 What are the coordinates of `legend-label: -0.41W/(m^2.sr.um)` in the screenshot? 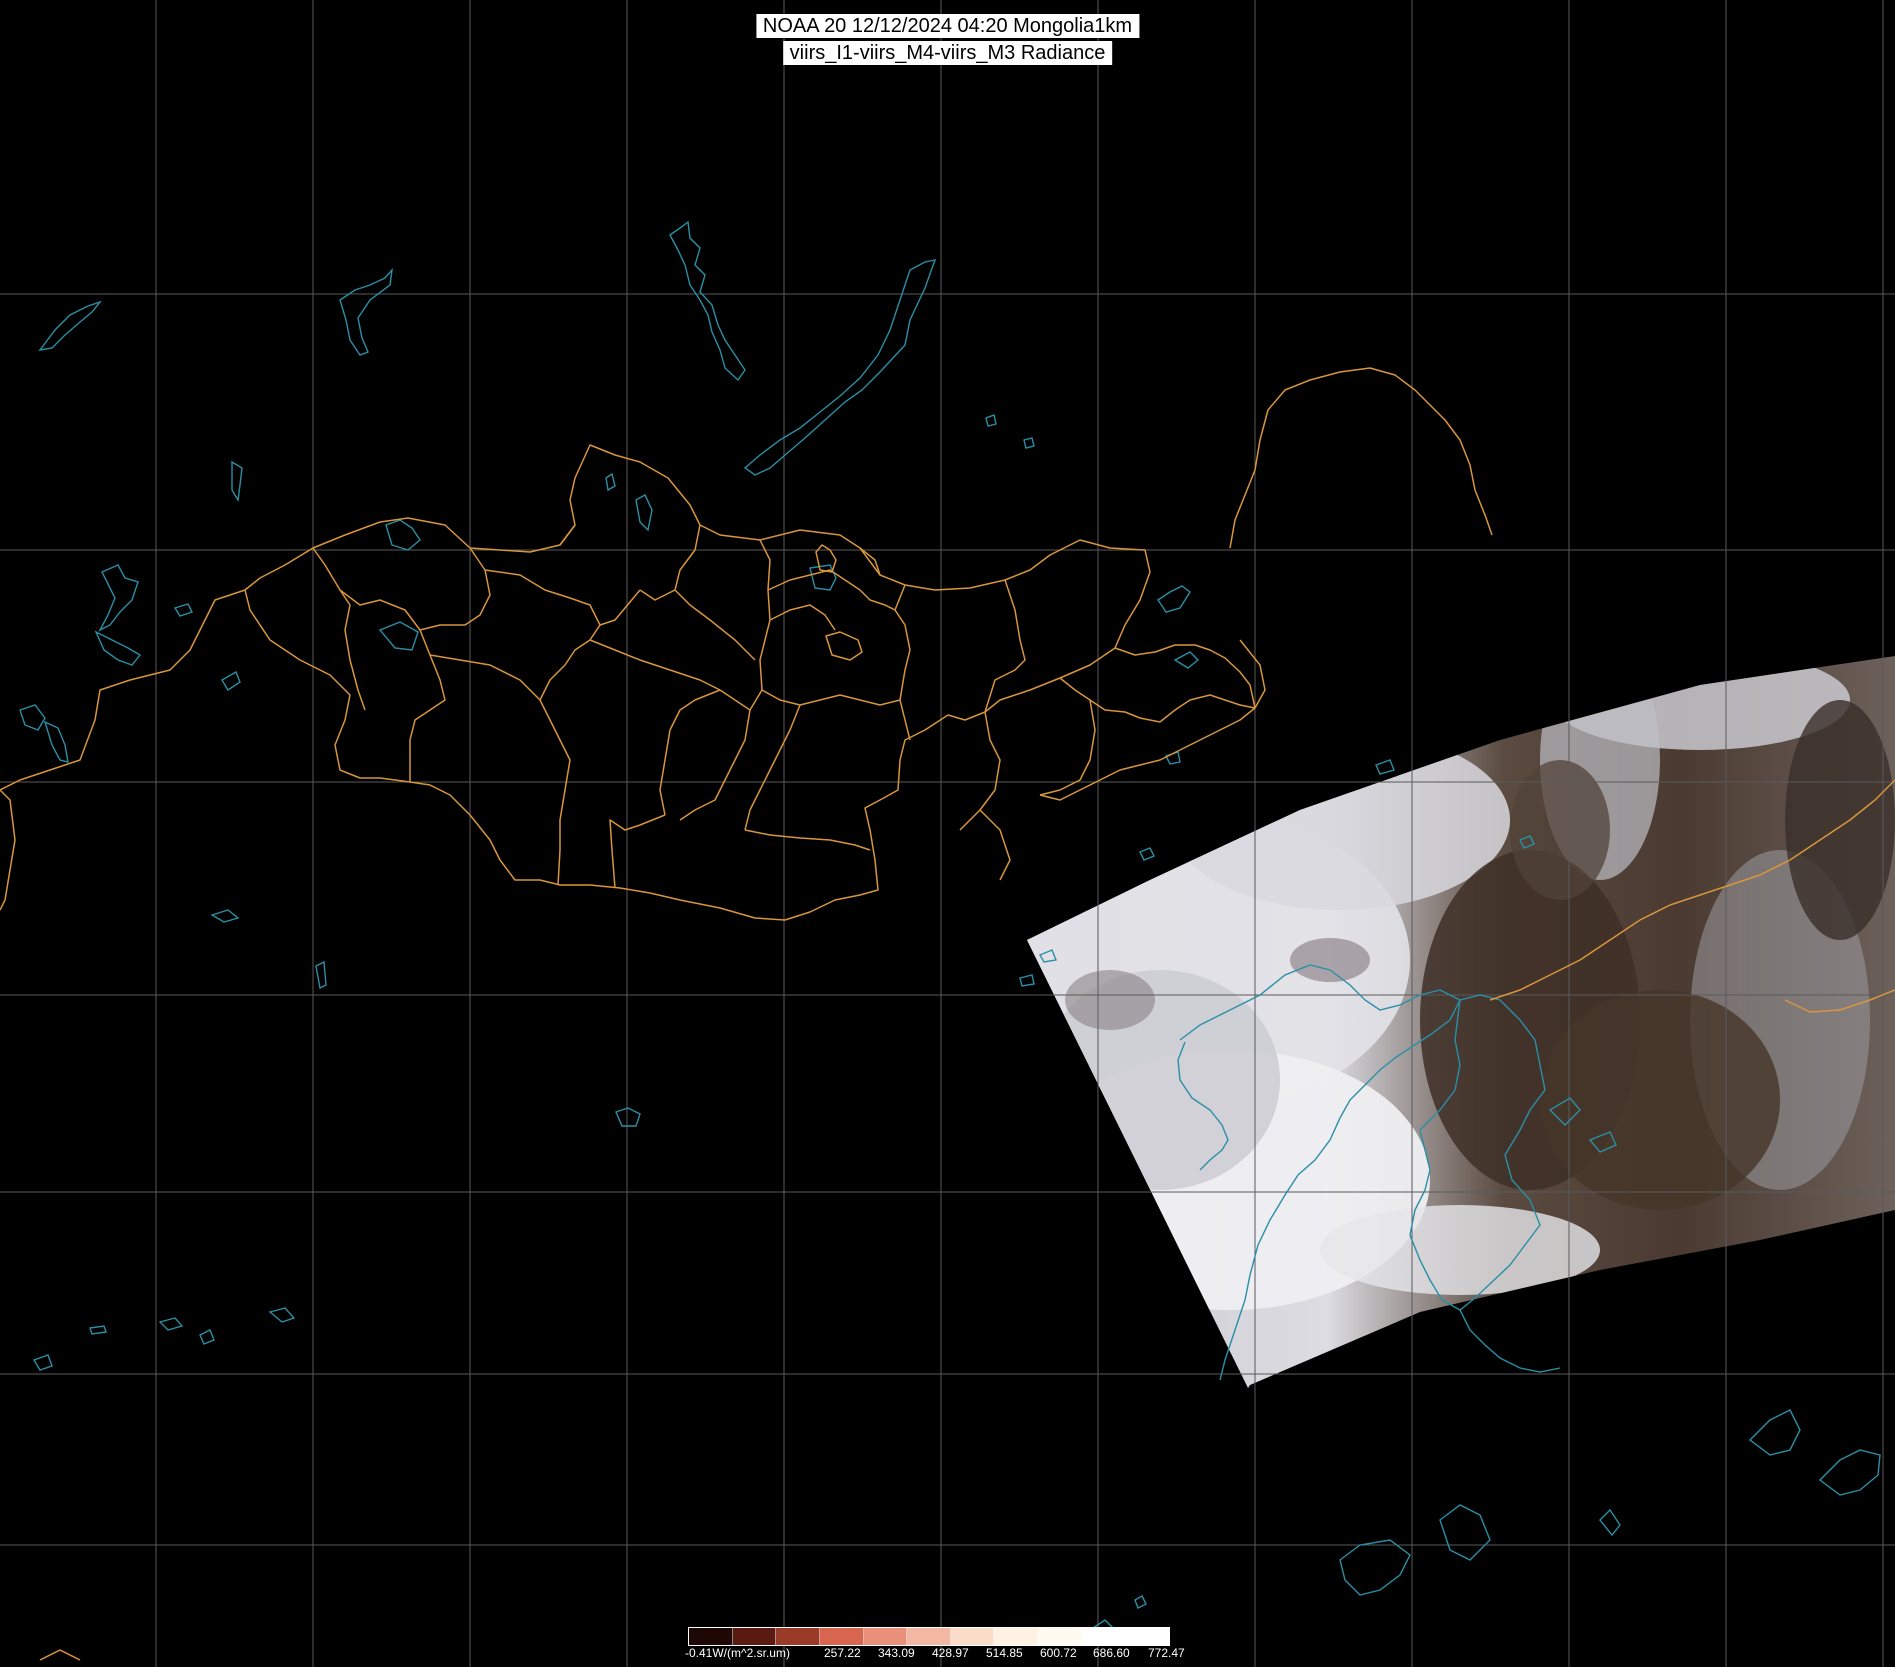 It's located at (737, 1653).